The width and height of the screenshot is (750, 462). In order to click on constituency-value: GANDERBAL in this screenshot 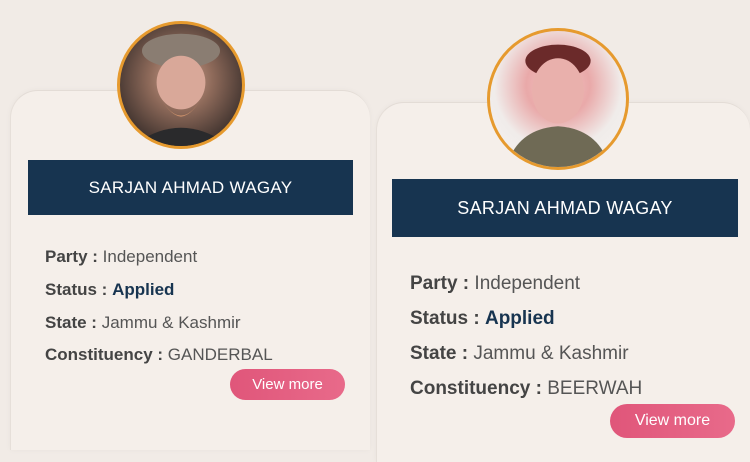, I will do `click(220, 354)`.